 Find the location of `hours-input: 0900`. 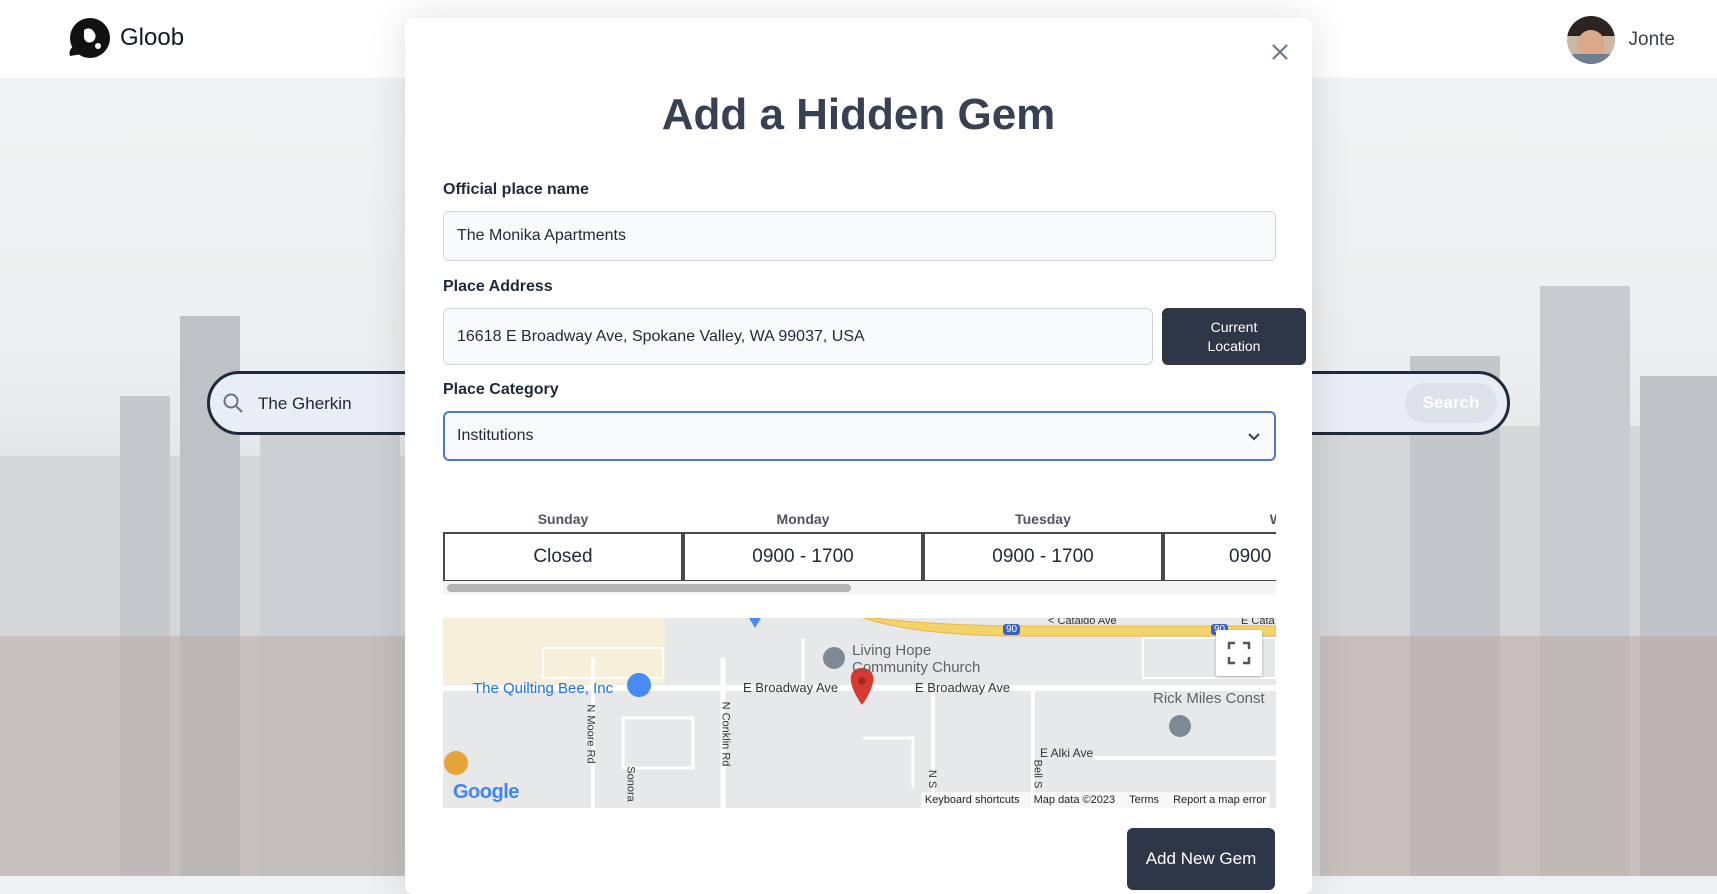

hours-input: 0900 is located at coordinates (1219, 557).